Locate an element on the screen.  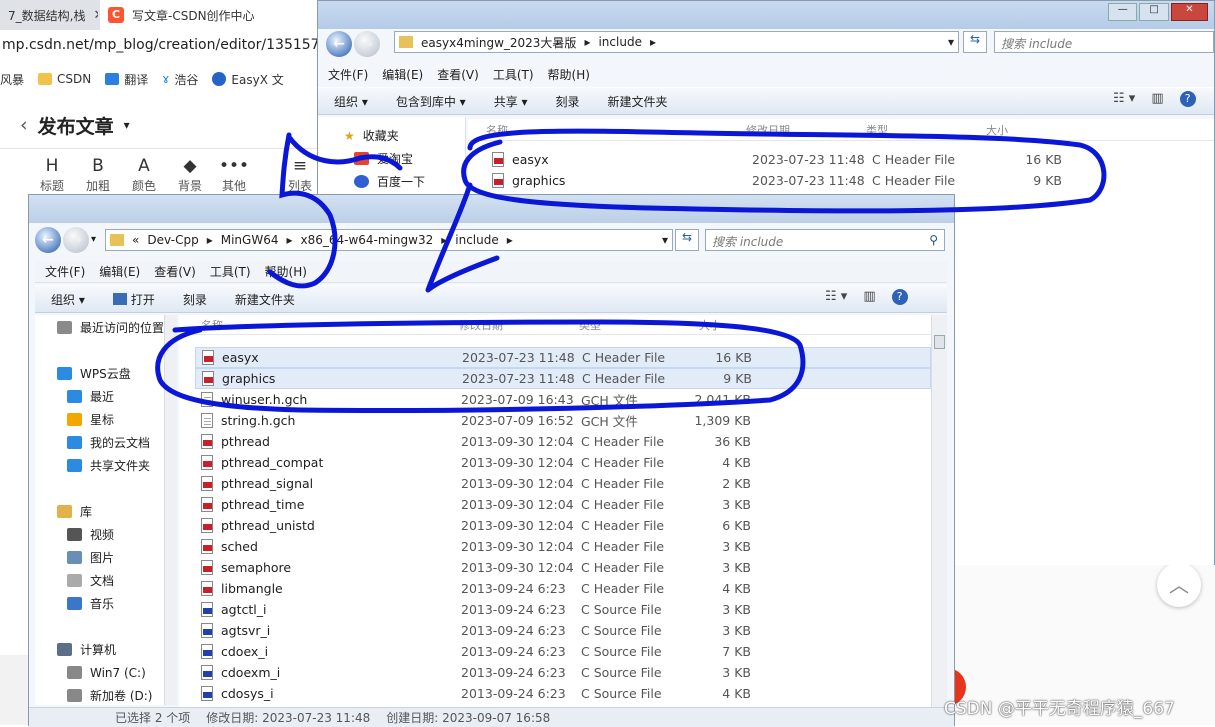
nav-item: 最近访问的位置 is located at coordinates (105, 327).